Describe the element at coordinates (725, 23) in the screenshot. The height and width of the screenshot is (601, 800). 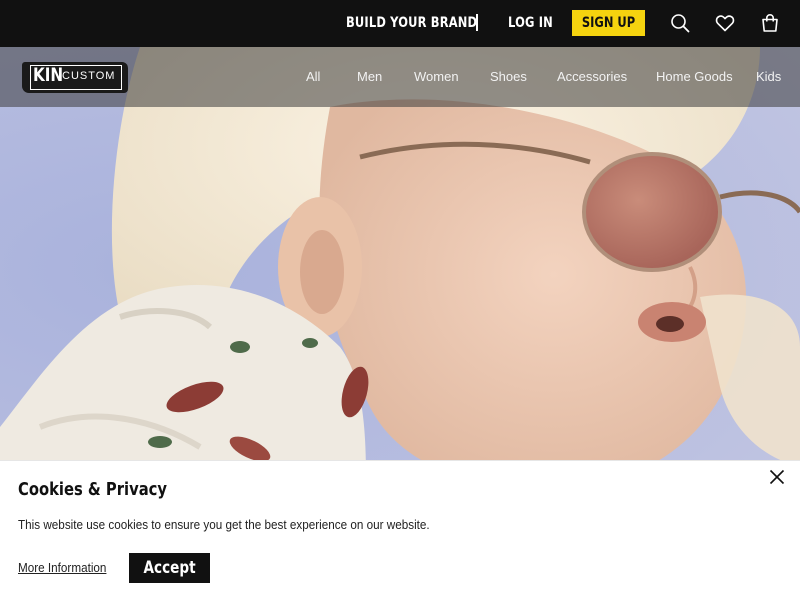
I see `heart-icon` at that location.